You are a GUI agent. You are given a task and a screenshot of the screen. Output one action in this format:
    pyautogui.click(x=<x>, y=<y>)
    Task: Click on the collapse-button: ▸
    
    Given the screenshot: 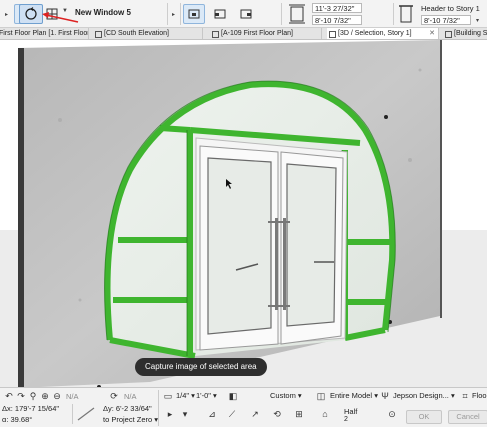 What is the action you would take?
    pyautogui.click(x=173, y=14)
    